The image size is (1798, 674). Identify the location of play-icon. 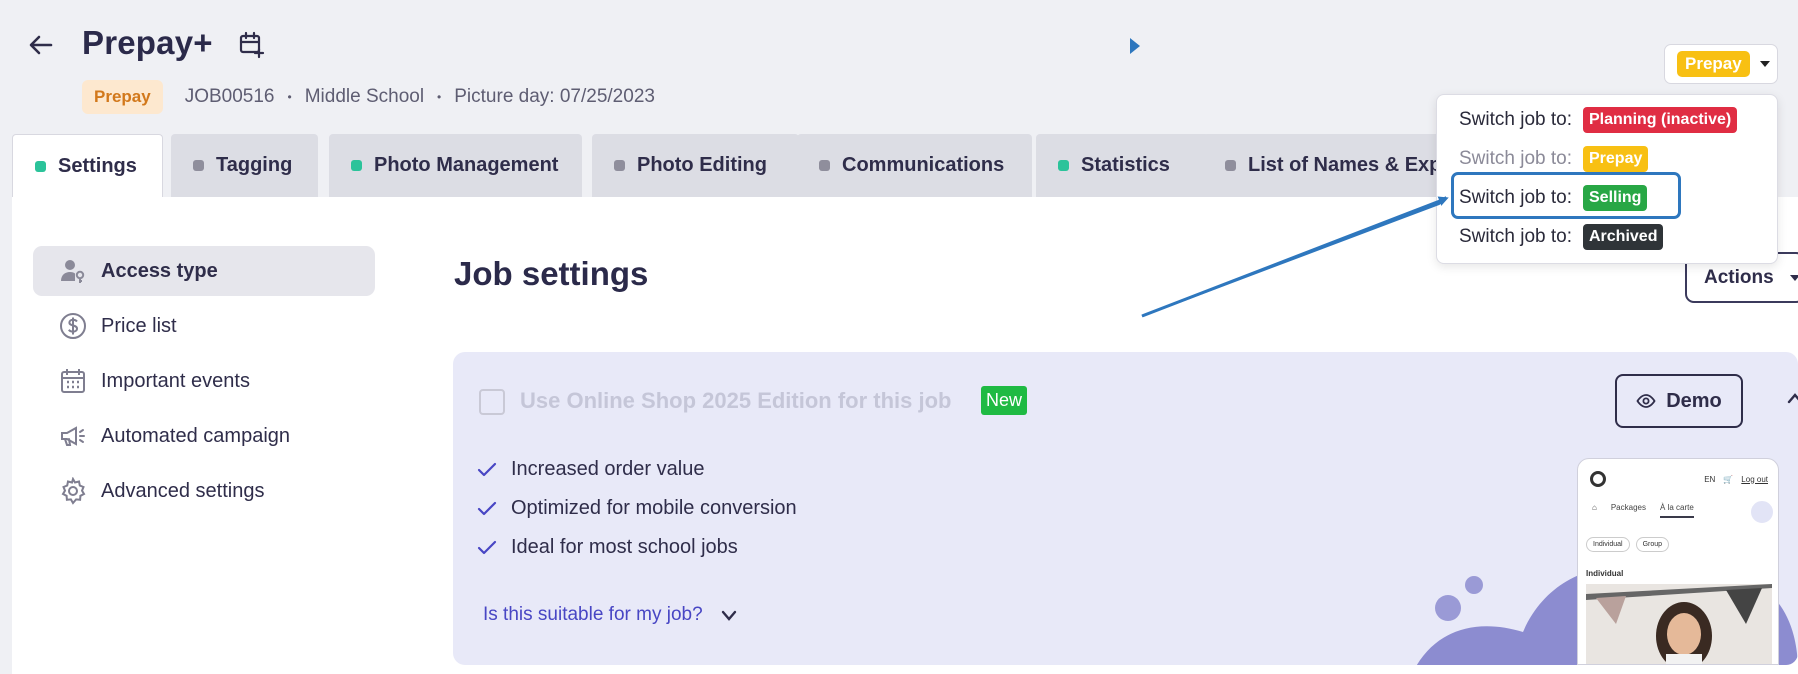
(1135, 46).